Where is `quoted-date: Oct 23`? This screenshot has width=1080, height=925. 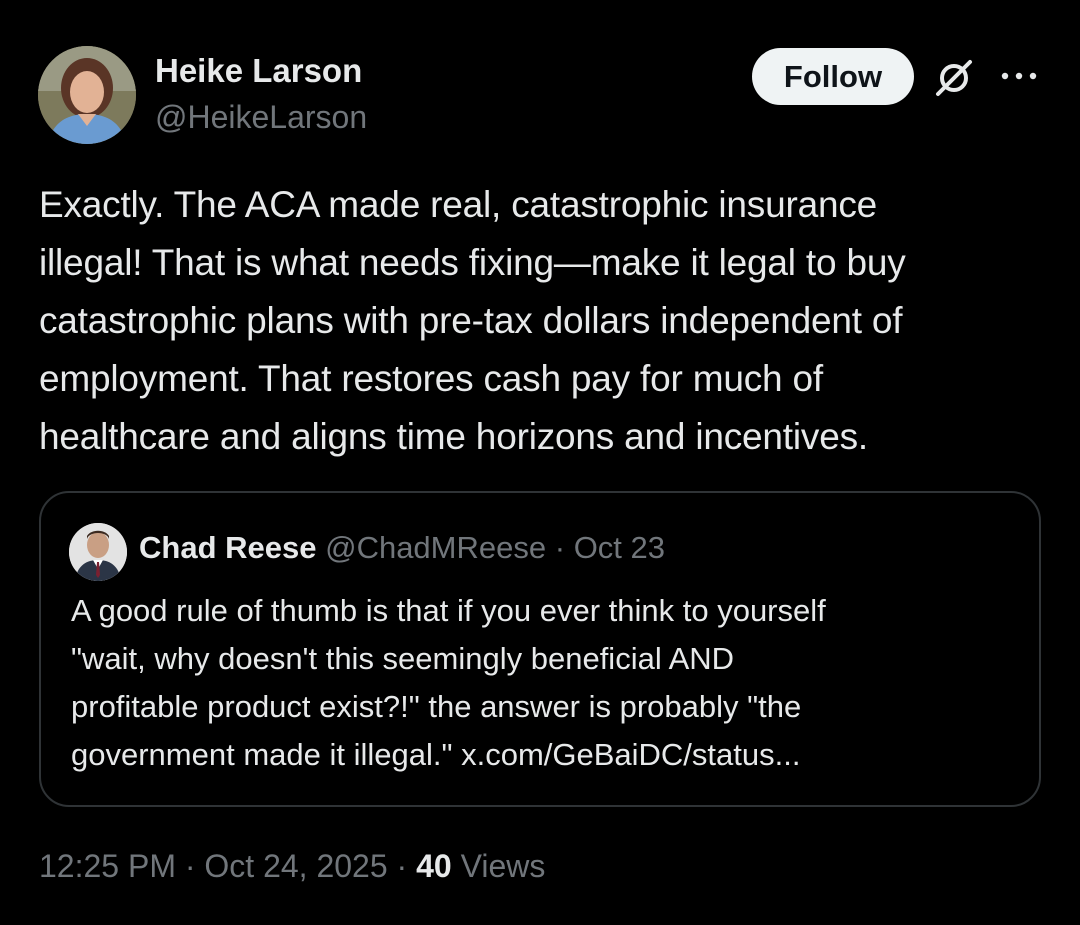 quoted-date: Oct 23 is located at coordinates (619, 547).